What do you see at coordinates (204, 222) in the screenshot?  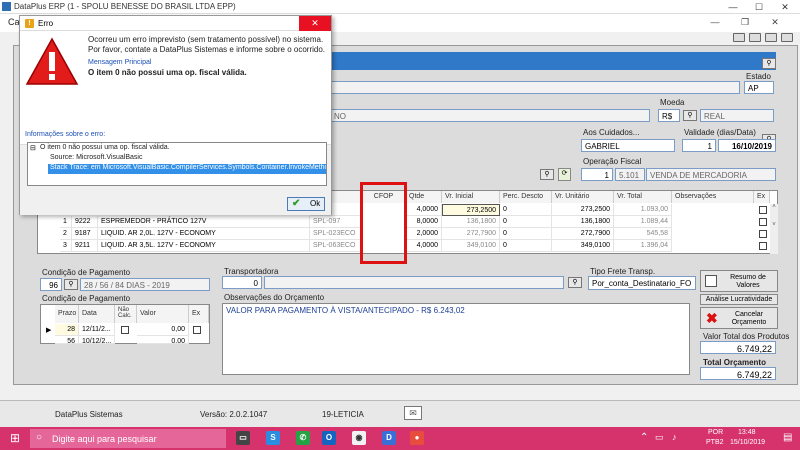 I see `table-row-1-desc: ESPREMEDOR - PRÁTICO 127V` at bounding box center [204, 222].